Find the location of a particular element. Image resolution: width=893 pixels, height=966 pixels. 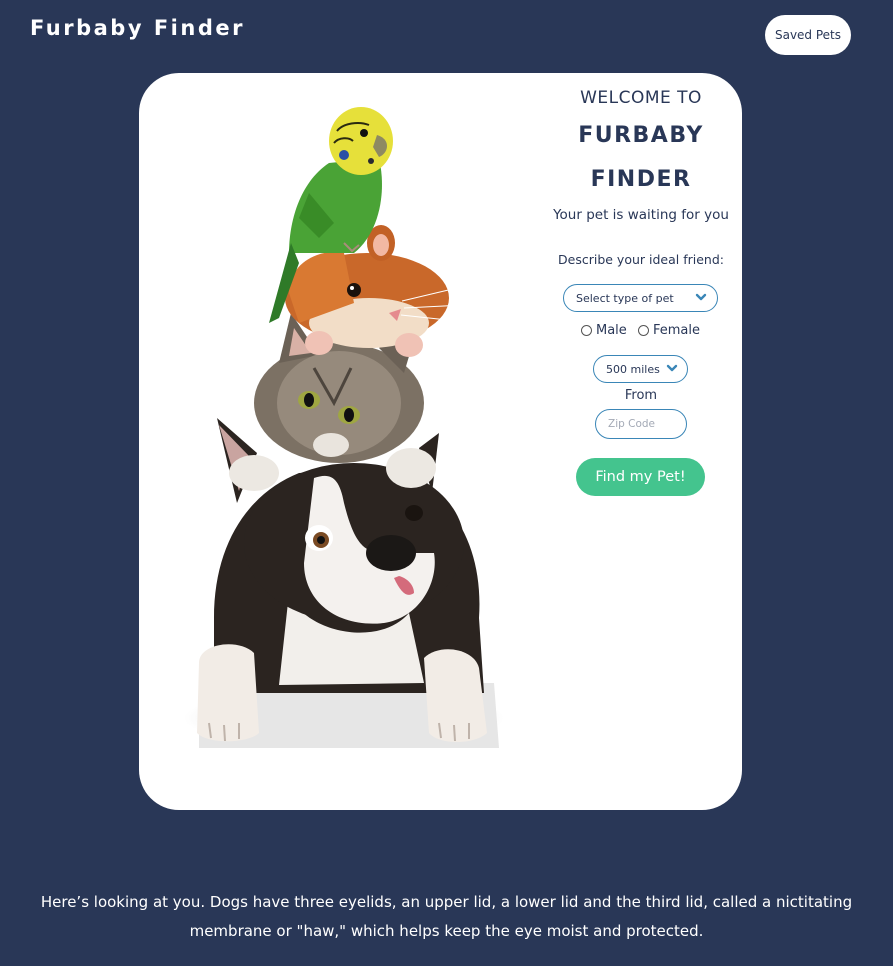

male-label: Male is located at coordinates (611, 330).